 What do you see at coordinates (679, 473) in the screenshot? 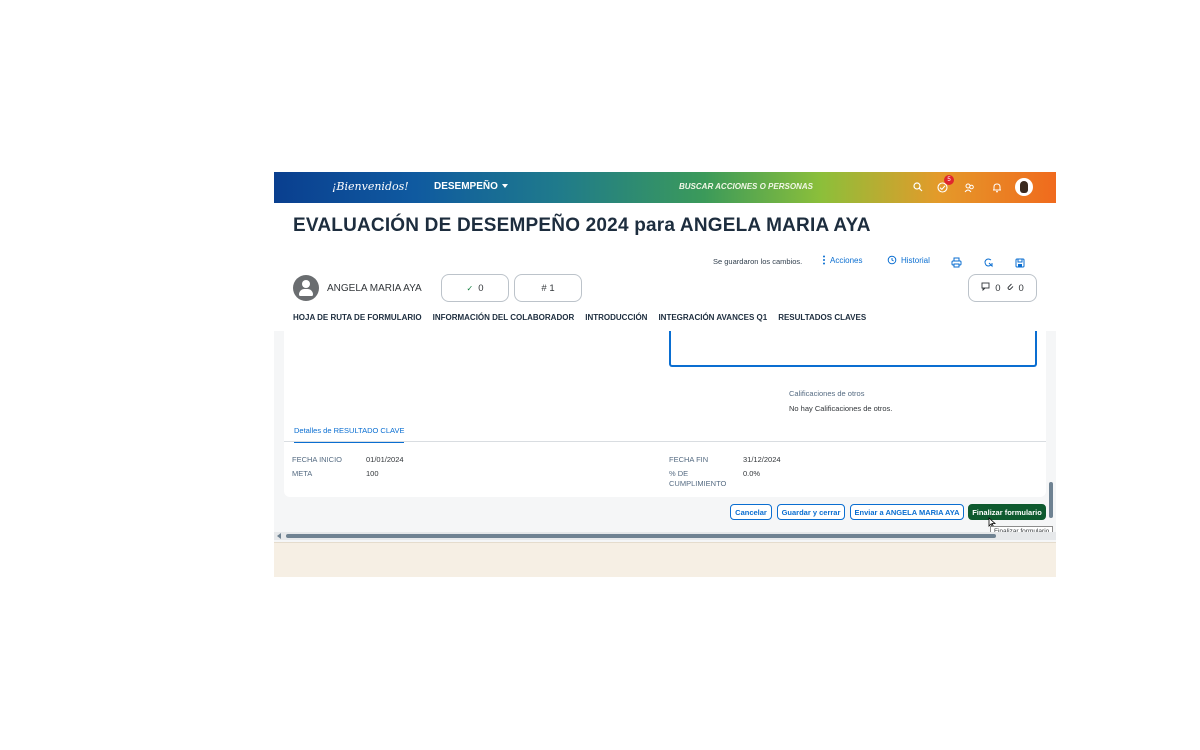
I see `cumplimiento-label-line1: % DE` at bounding box center [679, 473].